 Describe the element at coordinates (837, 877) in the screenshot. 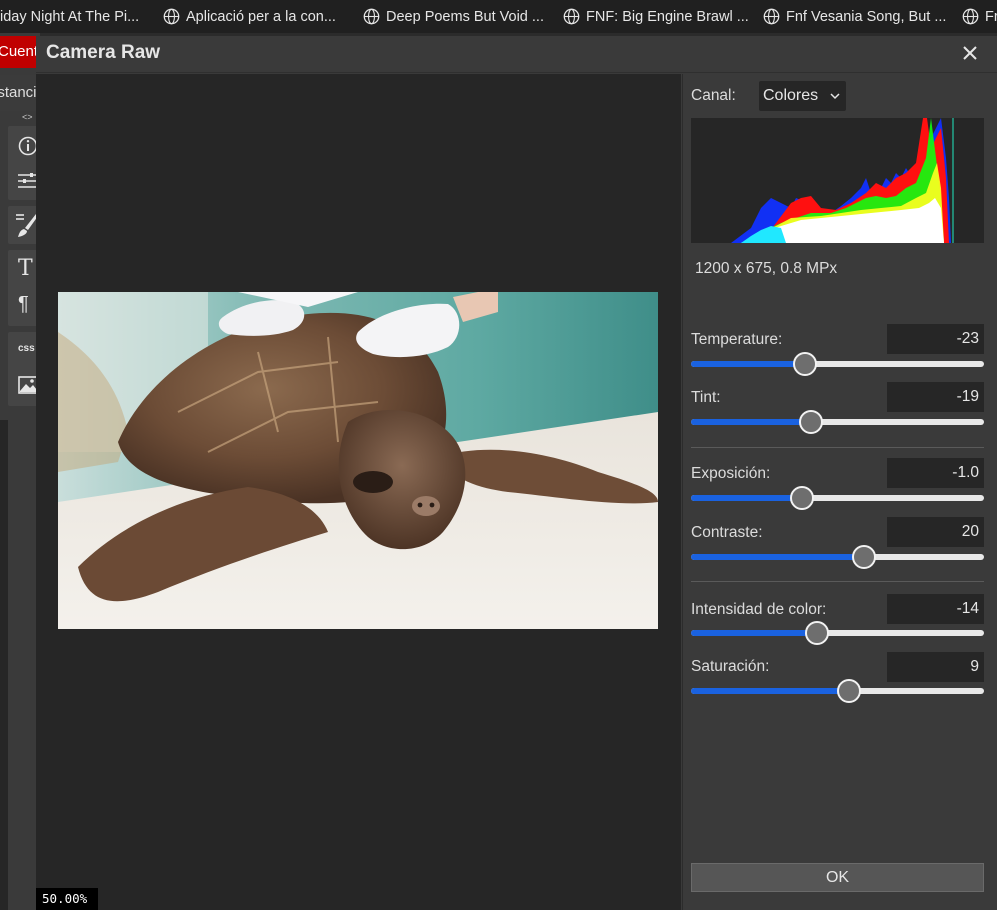

I see `ok-button: OK` at that location.